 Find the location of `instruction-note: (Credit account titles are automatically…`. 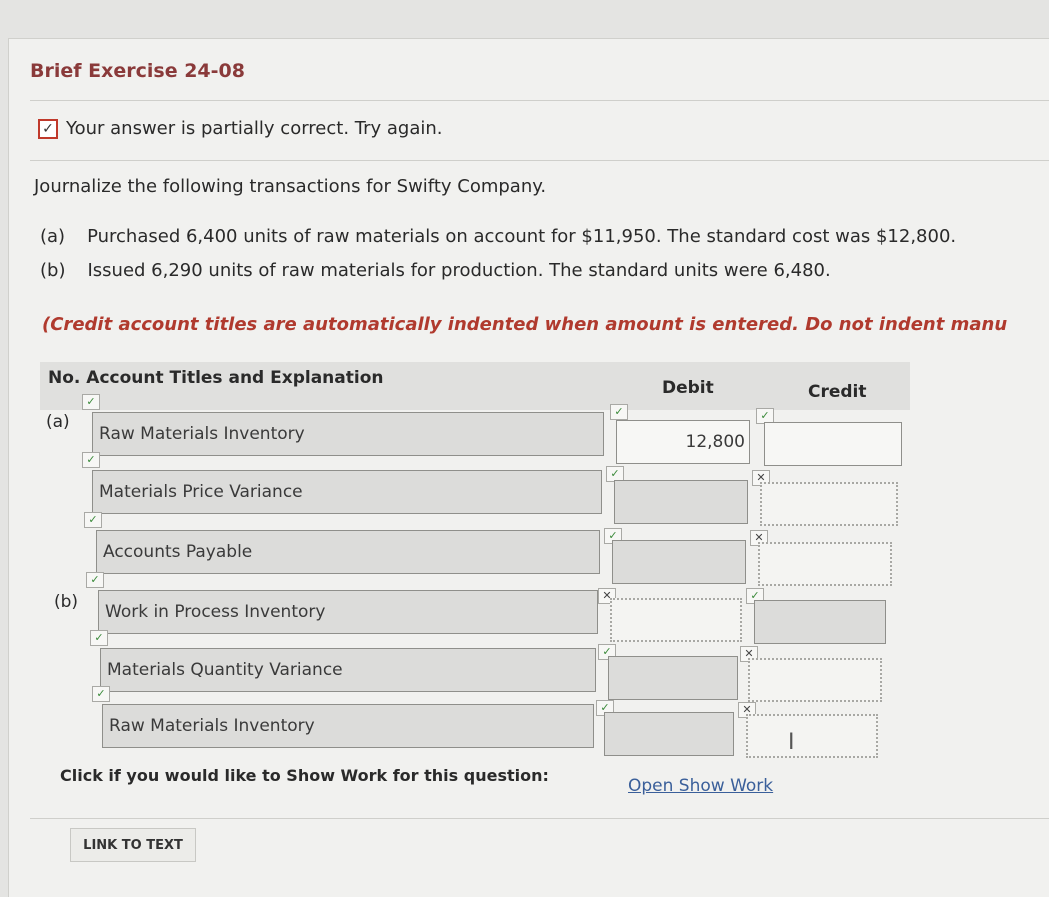

instruction-note: (Credit account titles are automatically… is located at coordinates (525, 324).